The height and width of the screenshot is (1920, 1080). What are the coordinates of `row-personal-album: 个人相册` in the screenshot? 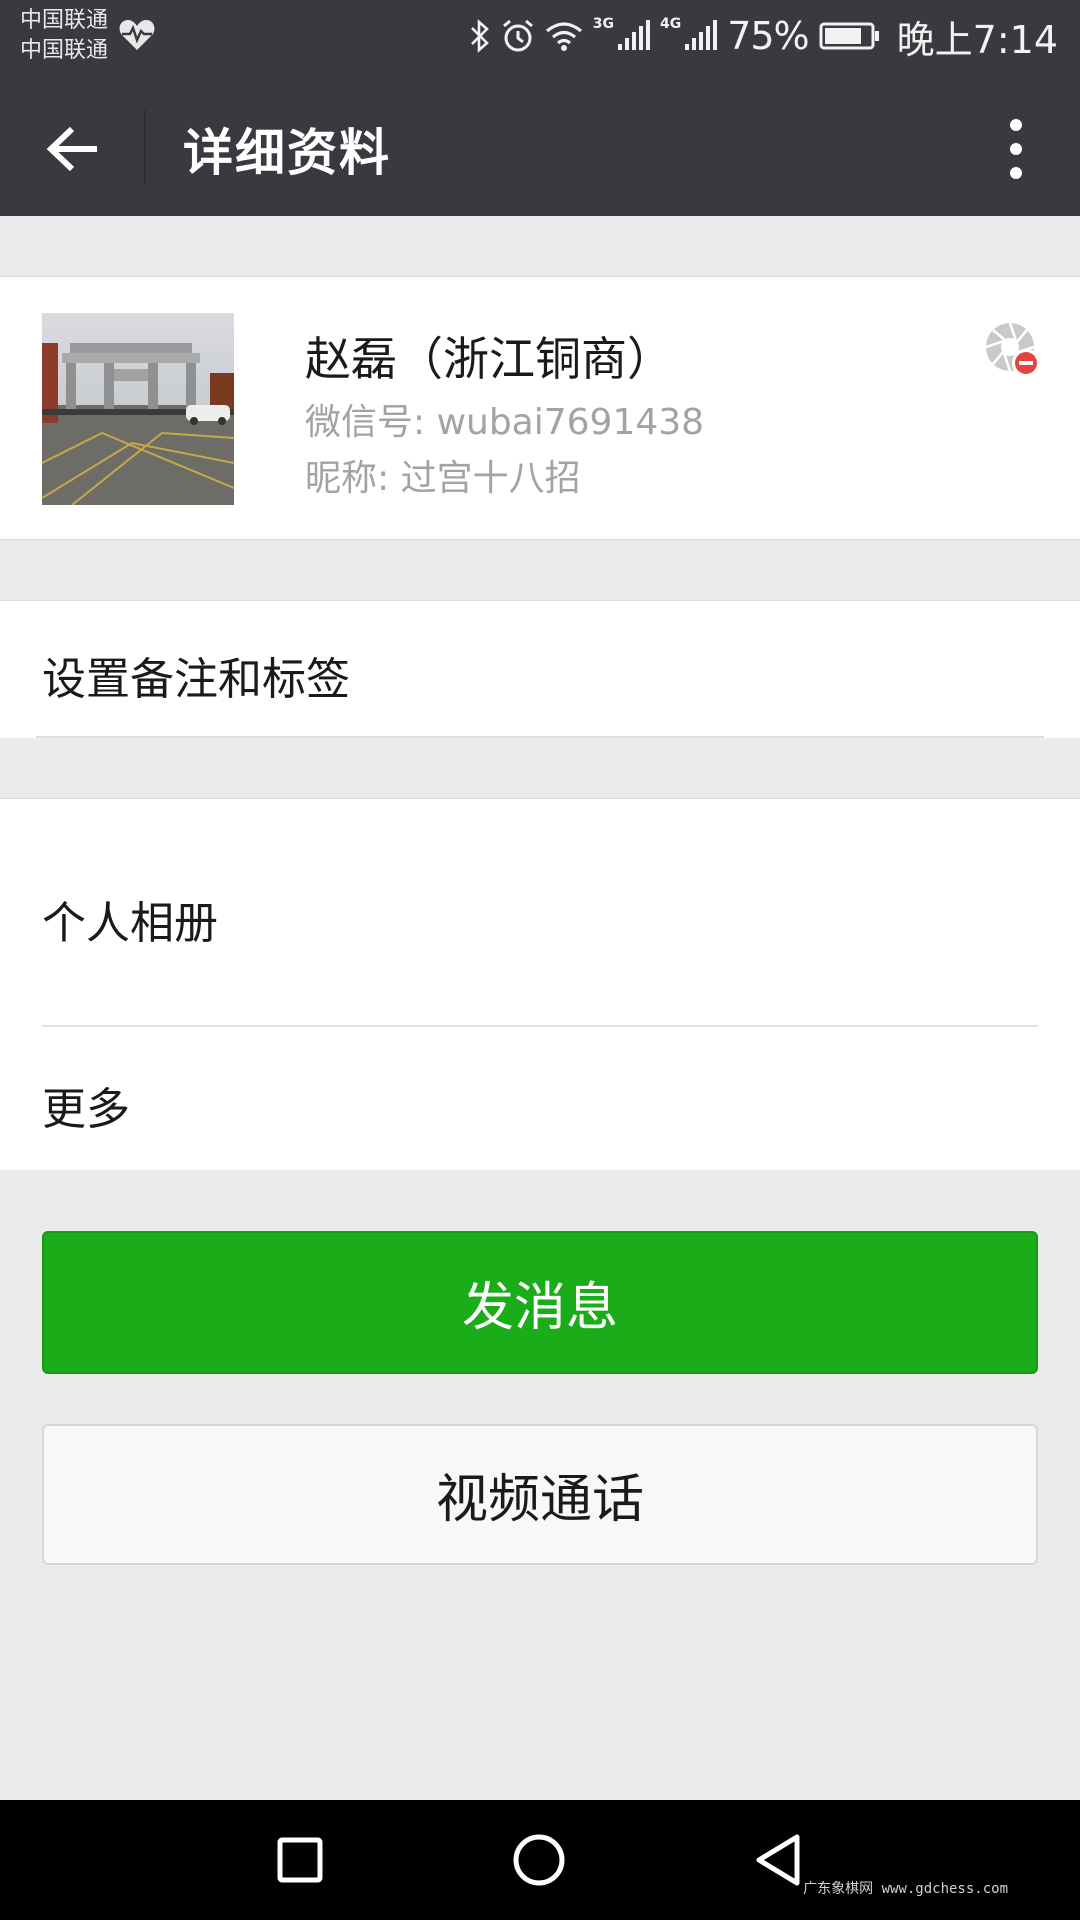 It's located at (540, 913).